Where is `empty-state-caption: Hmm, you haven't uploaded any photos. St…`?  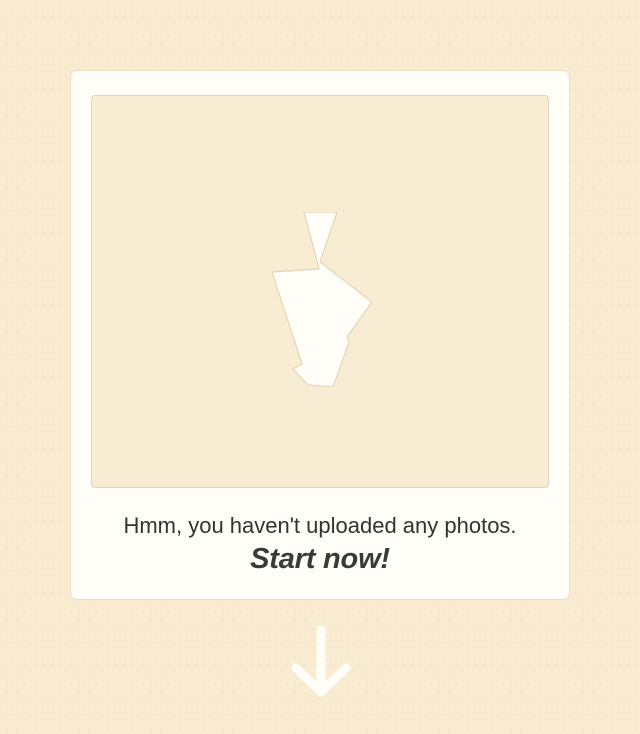
empty-state-caption: Hmm, you haven't uploaded any photos. St… is located at coordinates (320, 543).